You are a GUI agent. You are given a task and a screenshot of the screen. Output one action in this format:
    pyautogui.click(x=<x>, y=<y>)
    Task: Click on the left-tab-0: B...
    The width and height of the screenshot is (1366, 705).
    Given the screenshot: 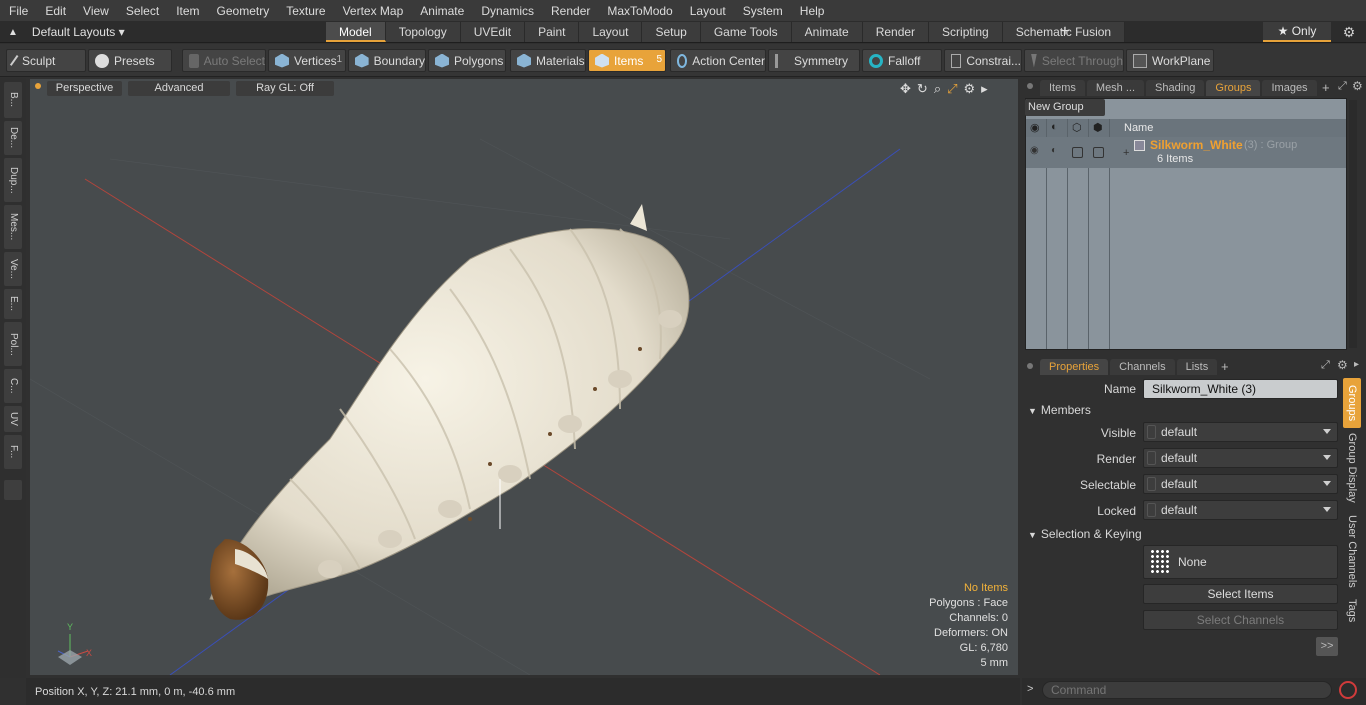 What is the action you would take?
    pyautogui.click(x=13, y=100)
    